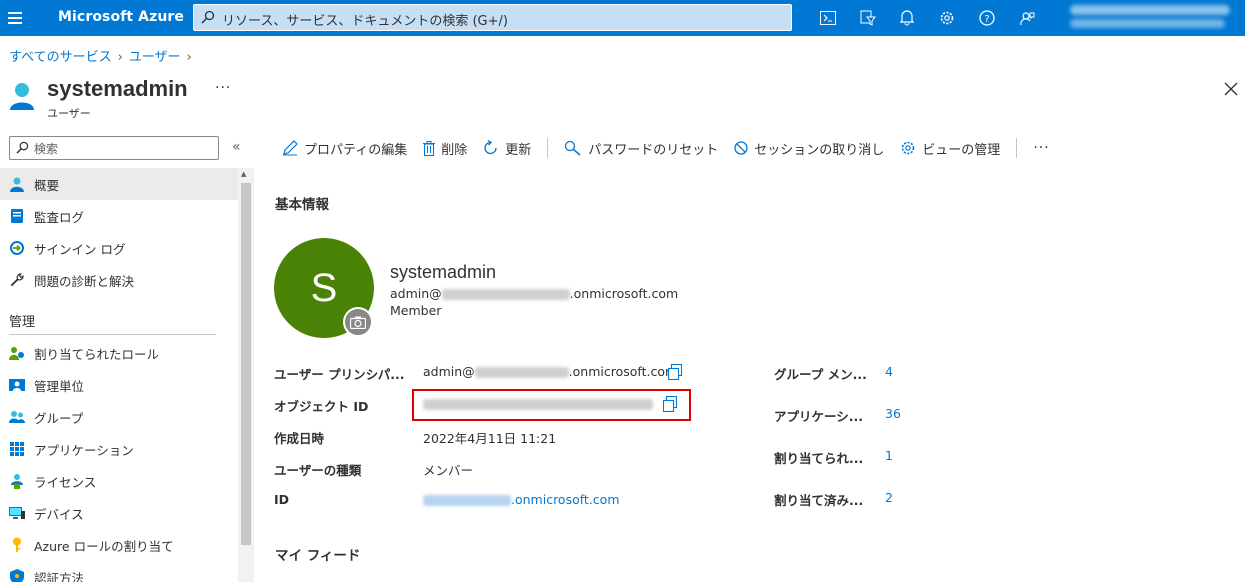 This screenshot has height=582, width=1245. Describe the element at coordinates (573, 148) in the screenshot. I see `key-search-icon` at that location.